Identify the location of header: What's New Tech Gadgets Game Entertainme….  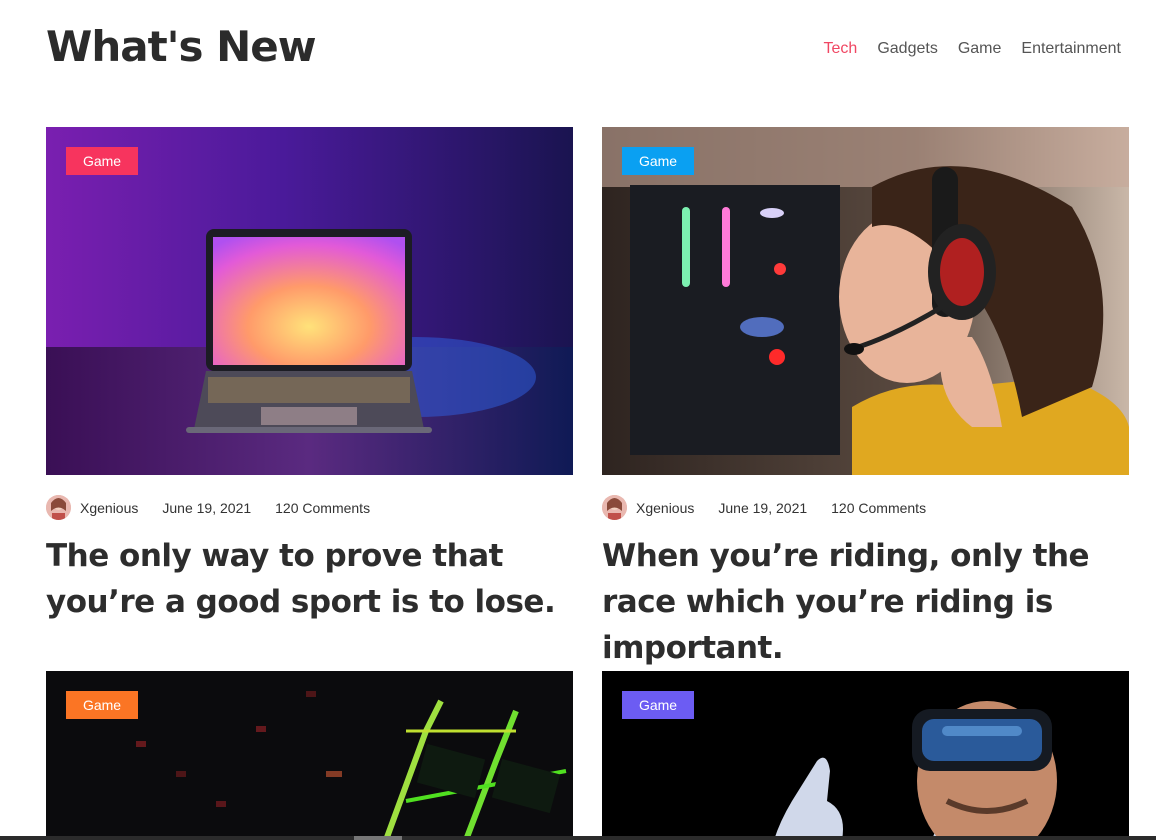
(586, 50).